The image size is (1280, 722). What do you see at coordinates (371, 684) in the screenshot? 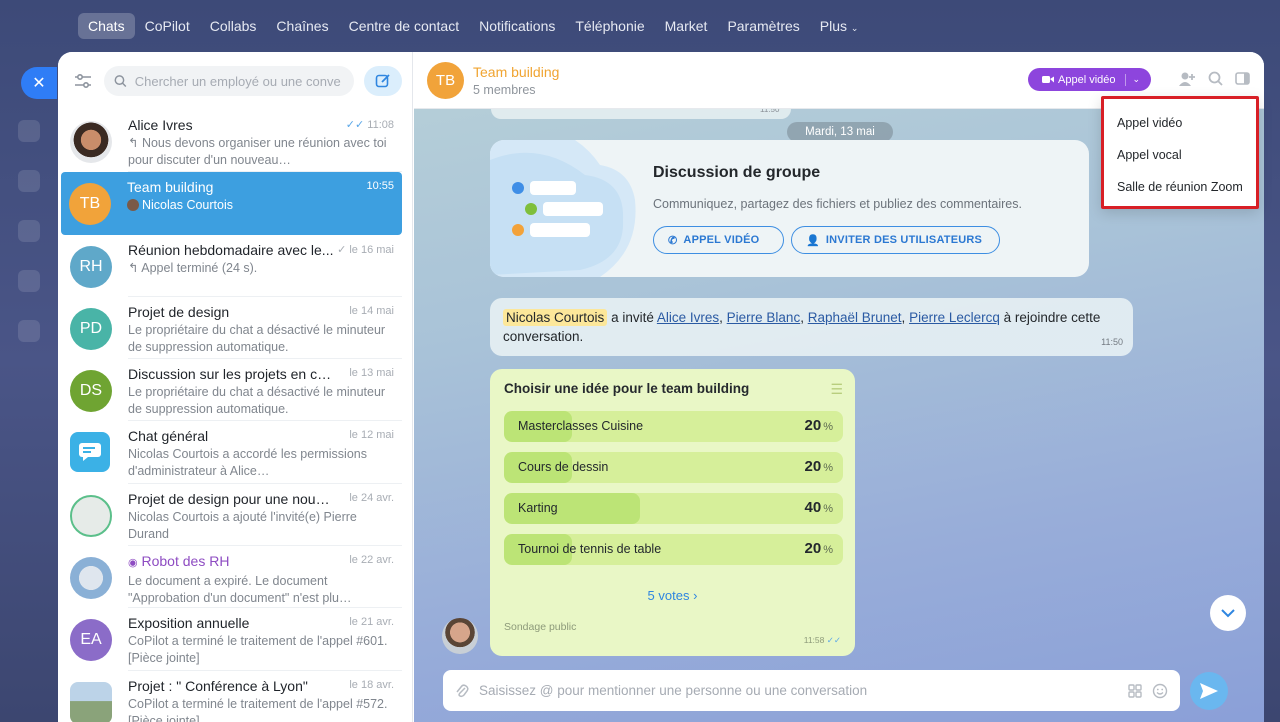
I see `chat-date: le 18 avr.` at bounding box center [371, 684].